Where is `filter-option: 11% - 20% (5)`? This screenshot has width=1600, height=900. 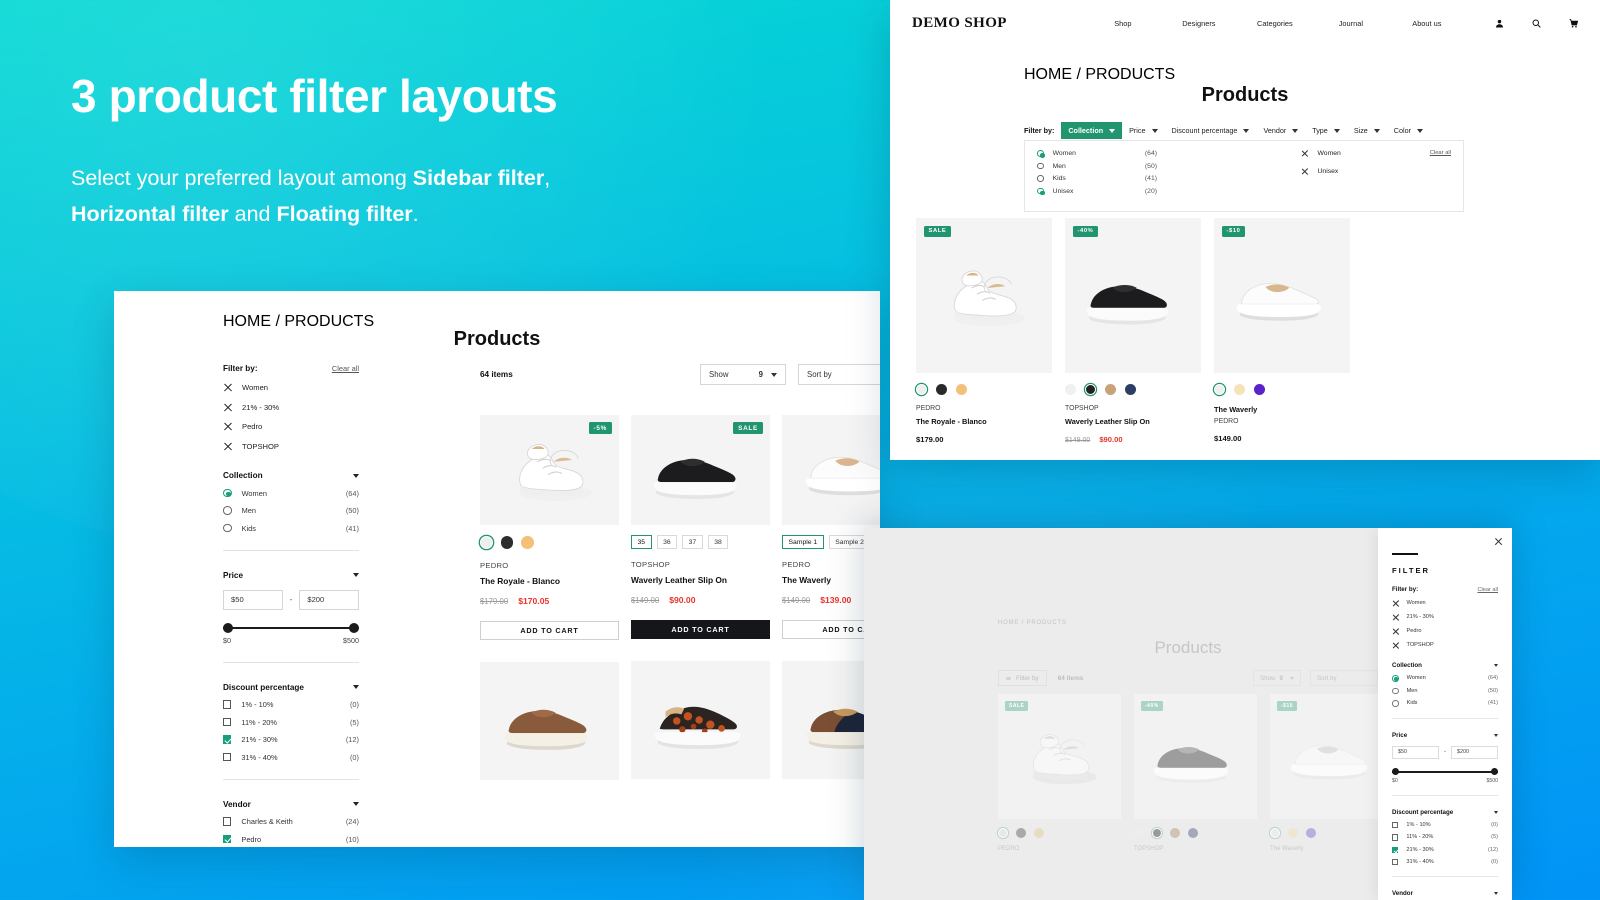
filter-option: 11% - 20% (5) is located at coordinates (1445, 837).